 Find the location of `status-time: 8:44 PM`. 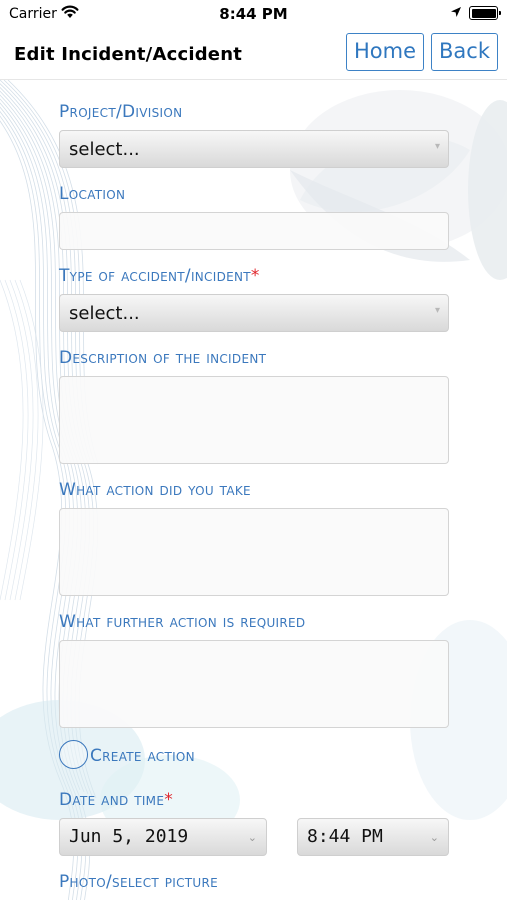

status-time: 8:44 PM is located at coordinates (253, 14).